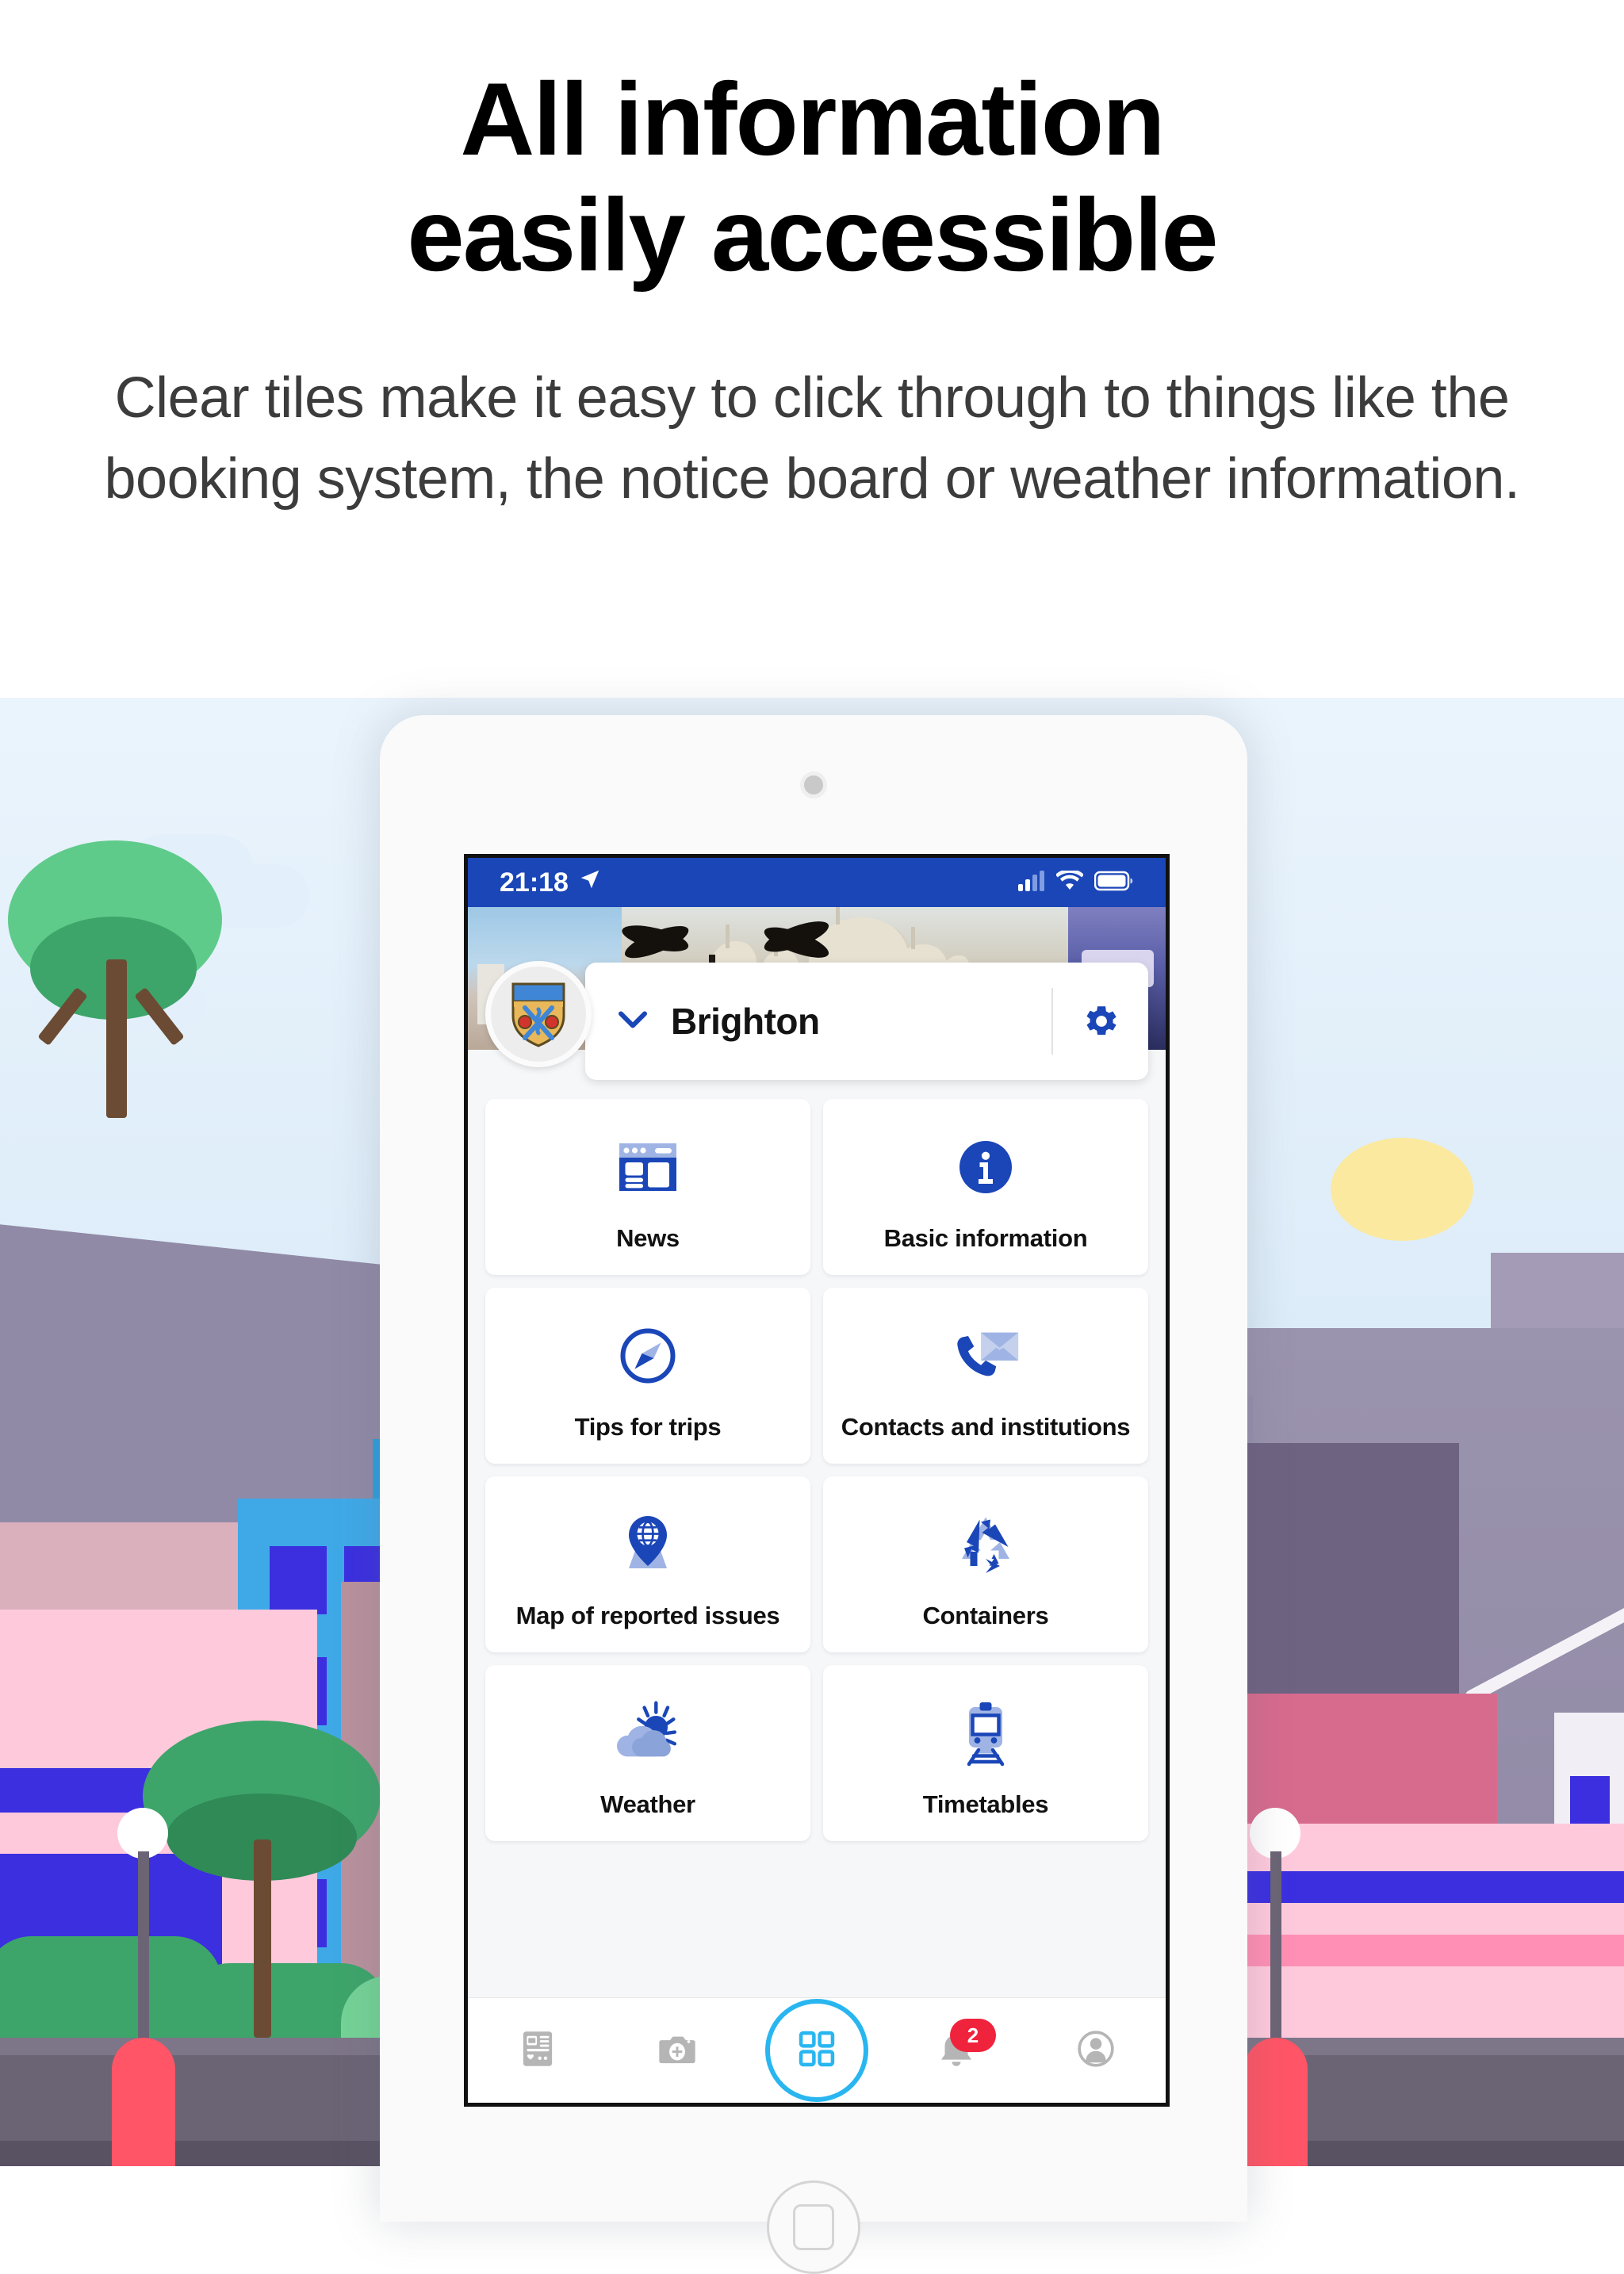 This screenshot has width=1624, height=2274. Describe the element at coordinates (986, 1733) in the screenshot. I see `train-icon` at that location.